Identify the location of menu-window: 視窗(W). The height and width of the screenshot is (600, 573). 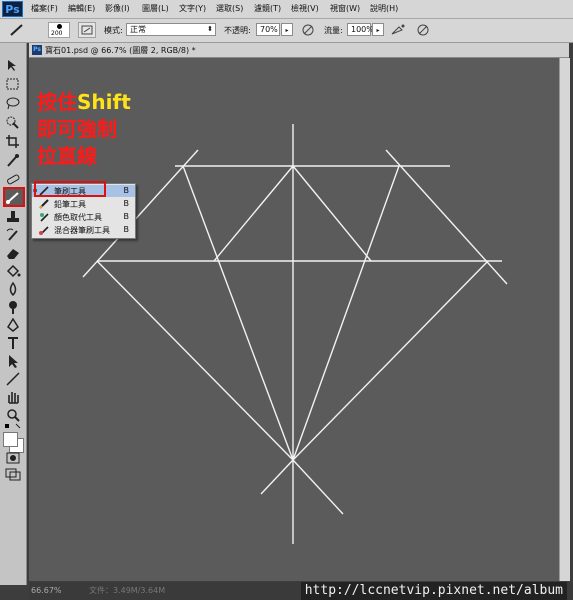
(345, 8).